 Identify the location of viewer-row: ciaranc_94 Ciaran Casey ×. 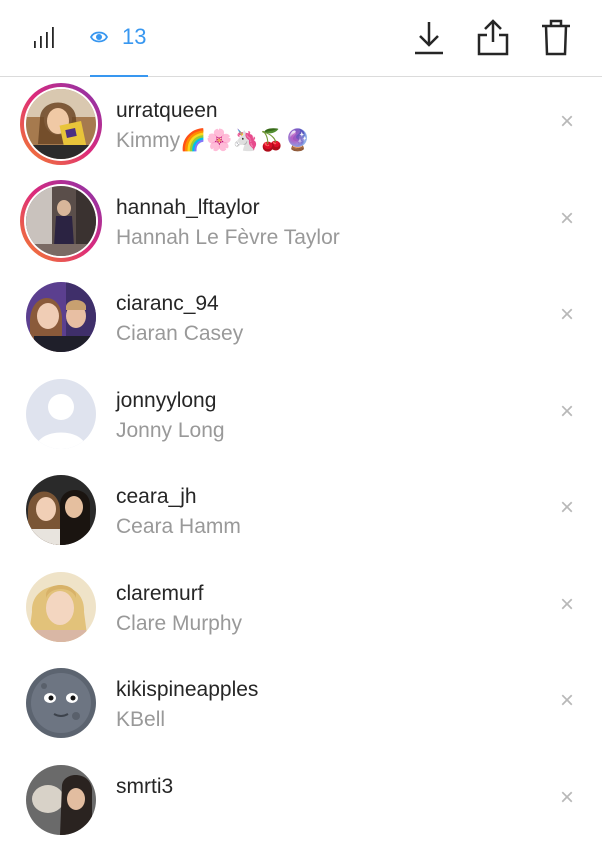
(301, 318).